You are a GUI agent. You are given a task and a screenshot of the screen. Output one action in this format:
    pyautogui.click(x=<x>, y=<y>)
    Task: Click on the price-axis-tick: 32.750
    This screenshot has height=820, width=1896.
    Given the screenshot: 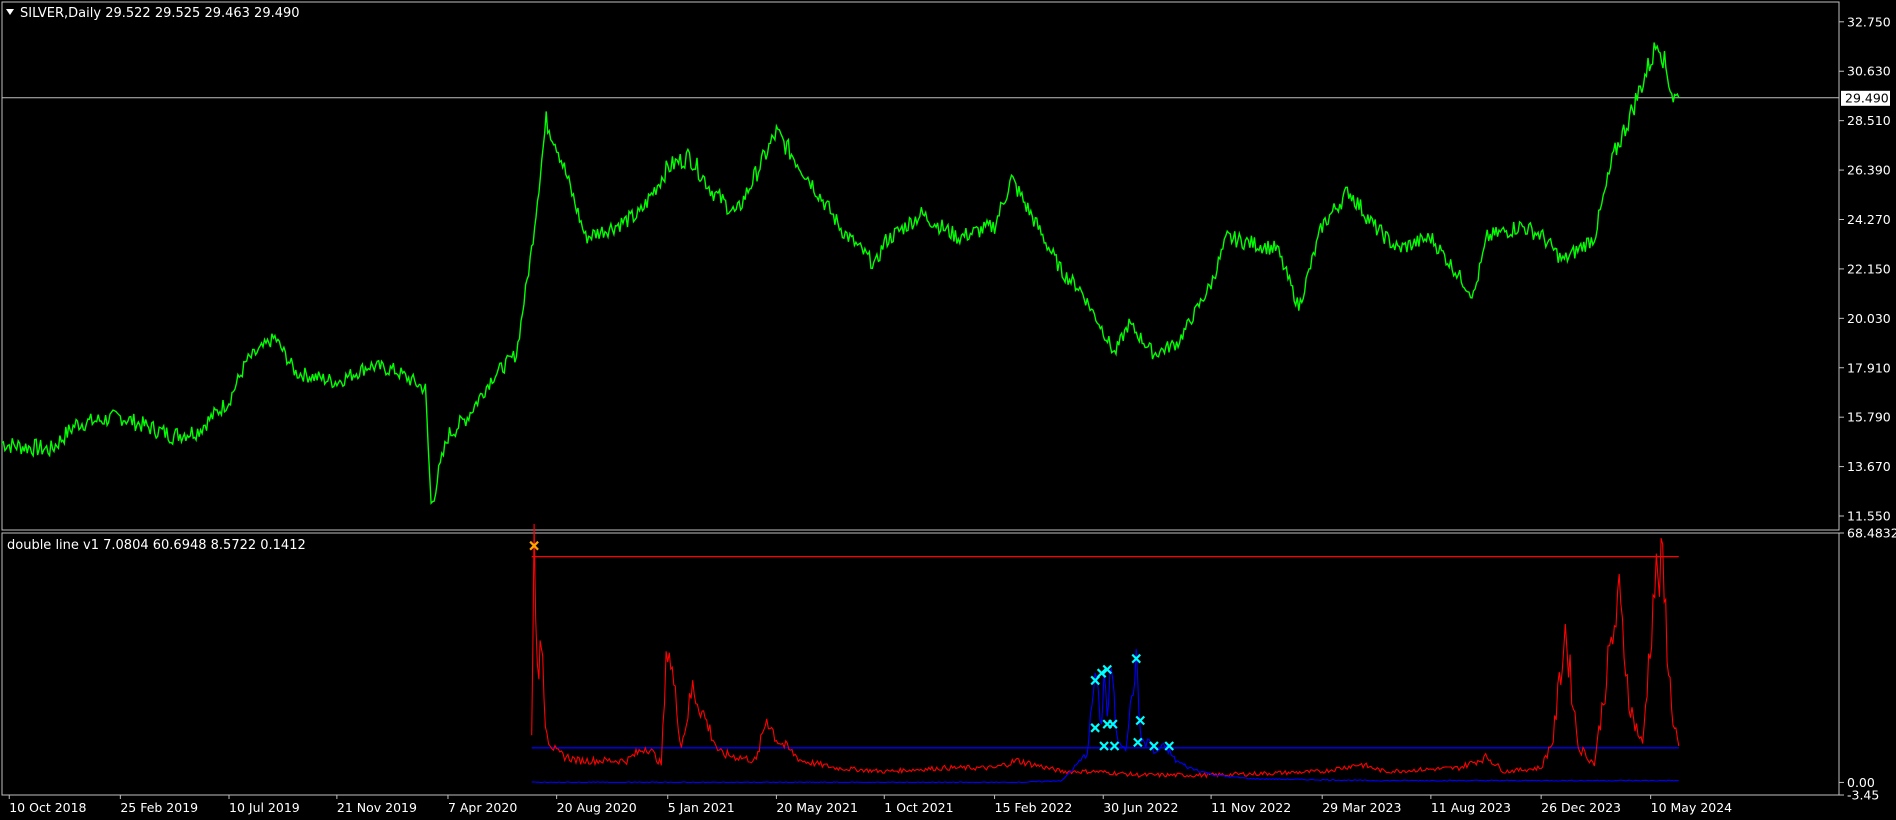 What is the action you would take?
    pyautogui.click(x=1869, y=21)
    